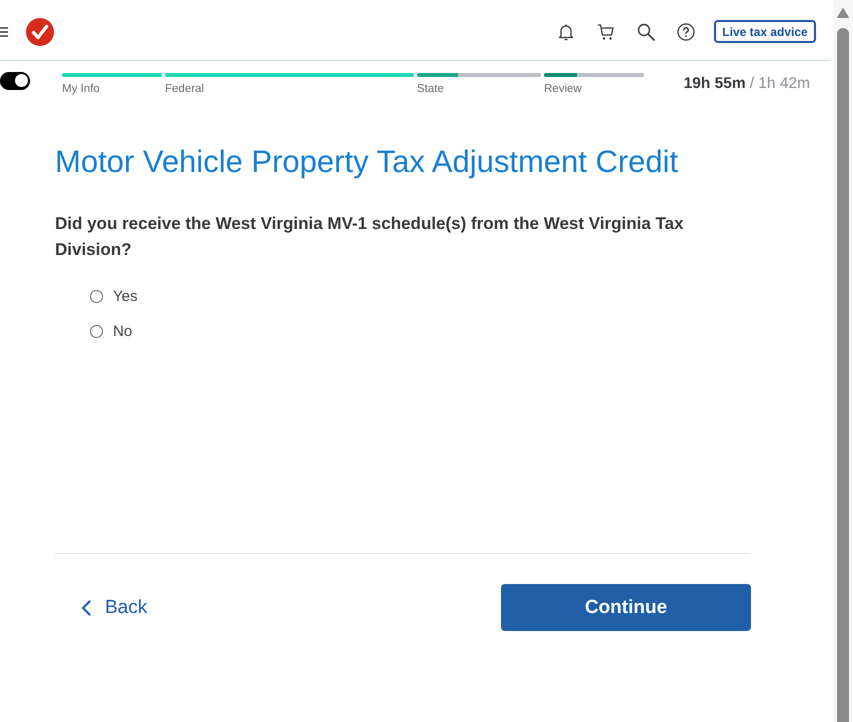  What do you see at coordinates (715, 84) in the screenshot?
I see `elapsed-time: 19h 55m` at bounding box center [715, 84].